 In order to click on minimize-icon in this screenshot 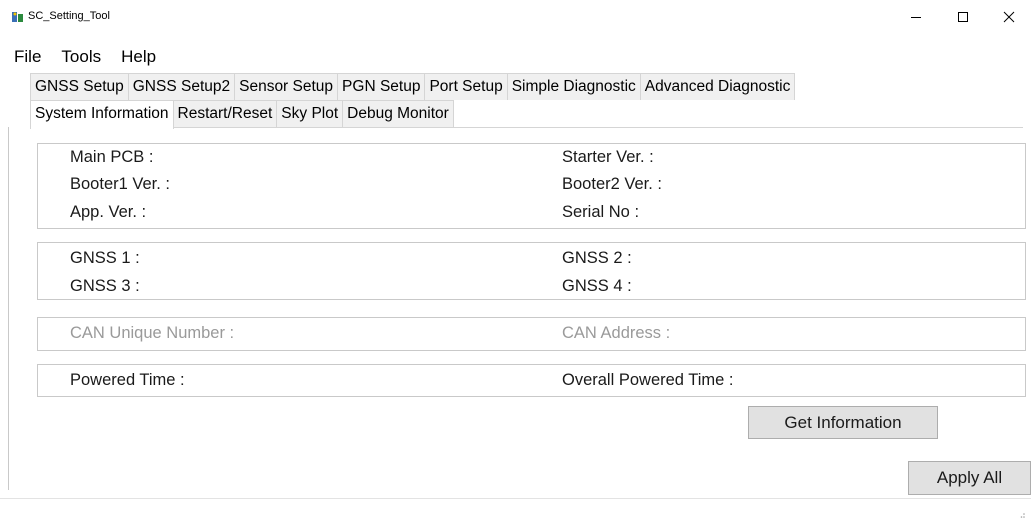, I will do `click(916, 17)`.